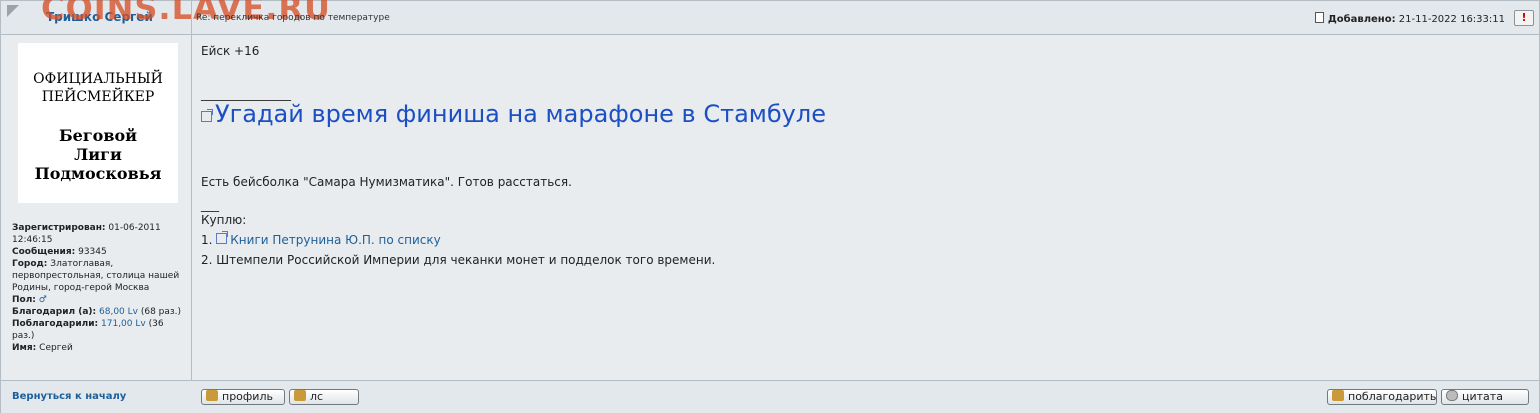 The image size is (1540, 413). Describe the element at coordinates (118, 312) in the screenshot. I see `thanked-amount-link: 68,00 Lv` at that location.